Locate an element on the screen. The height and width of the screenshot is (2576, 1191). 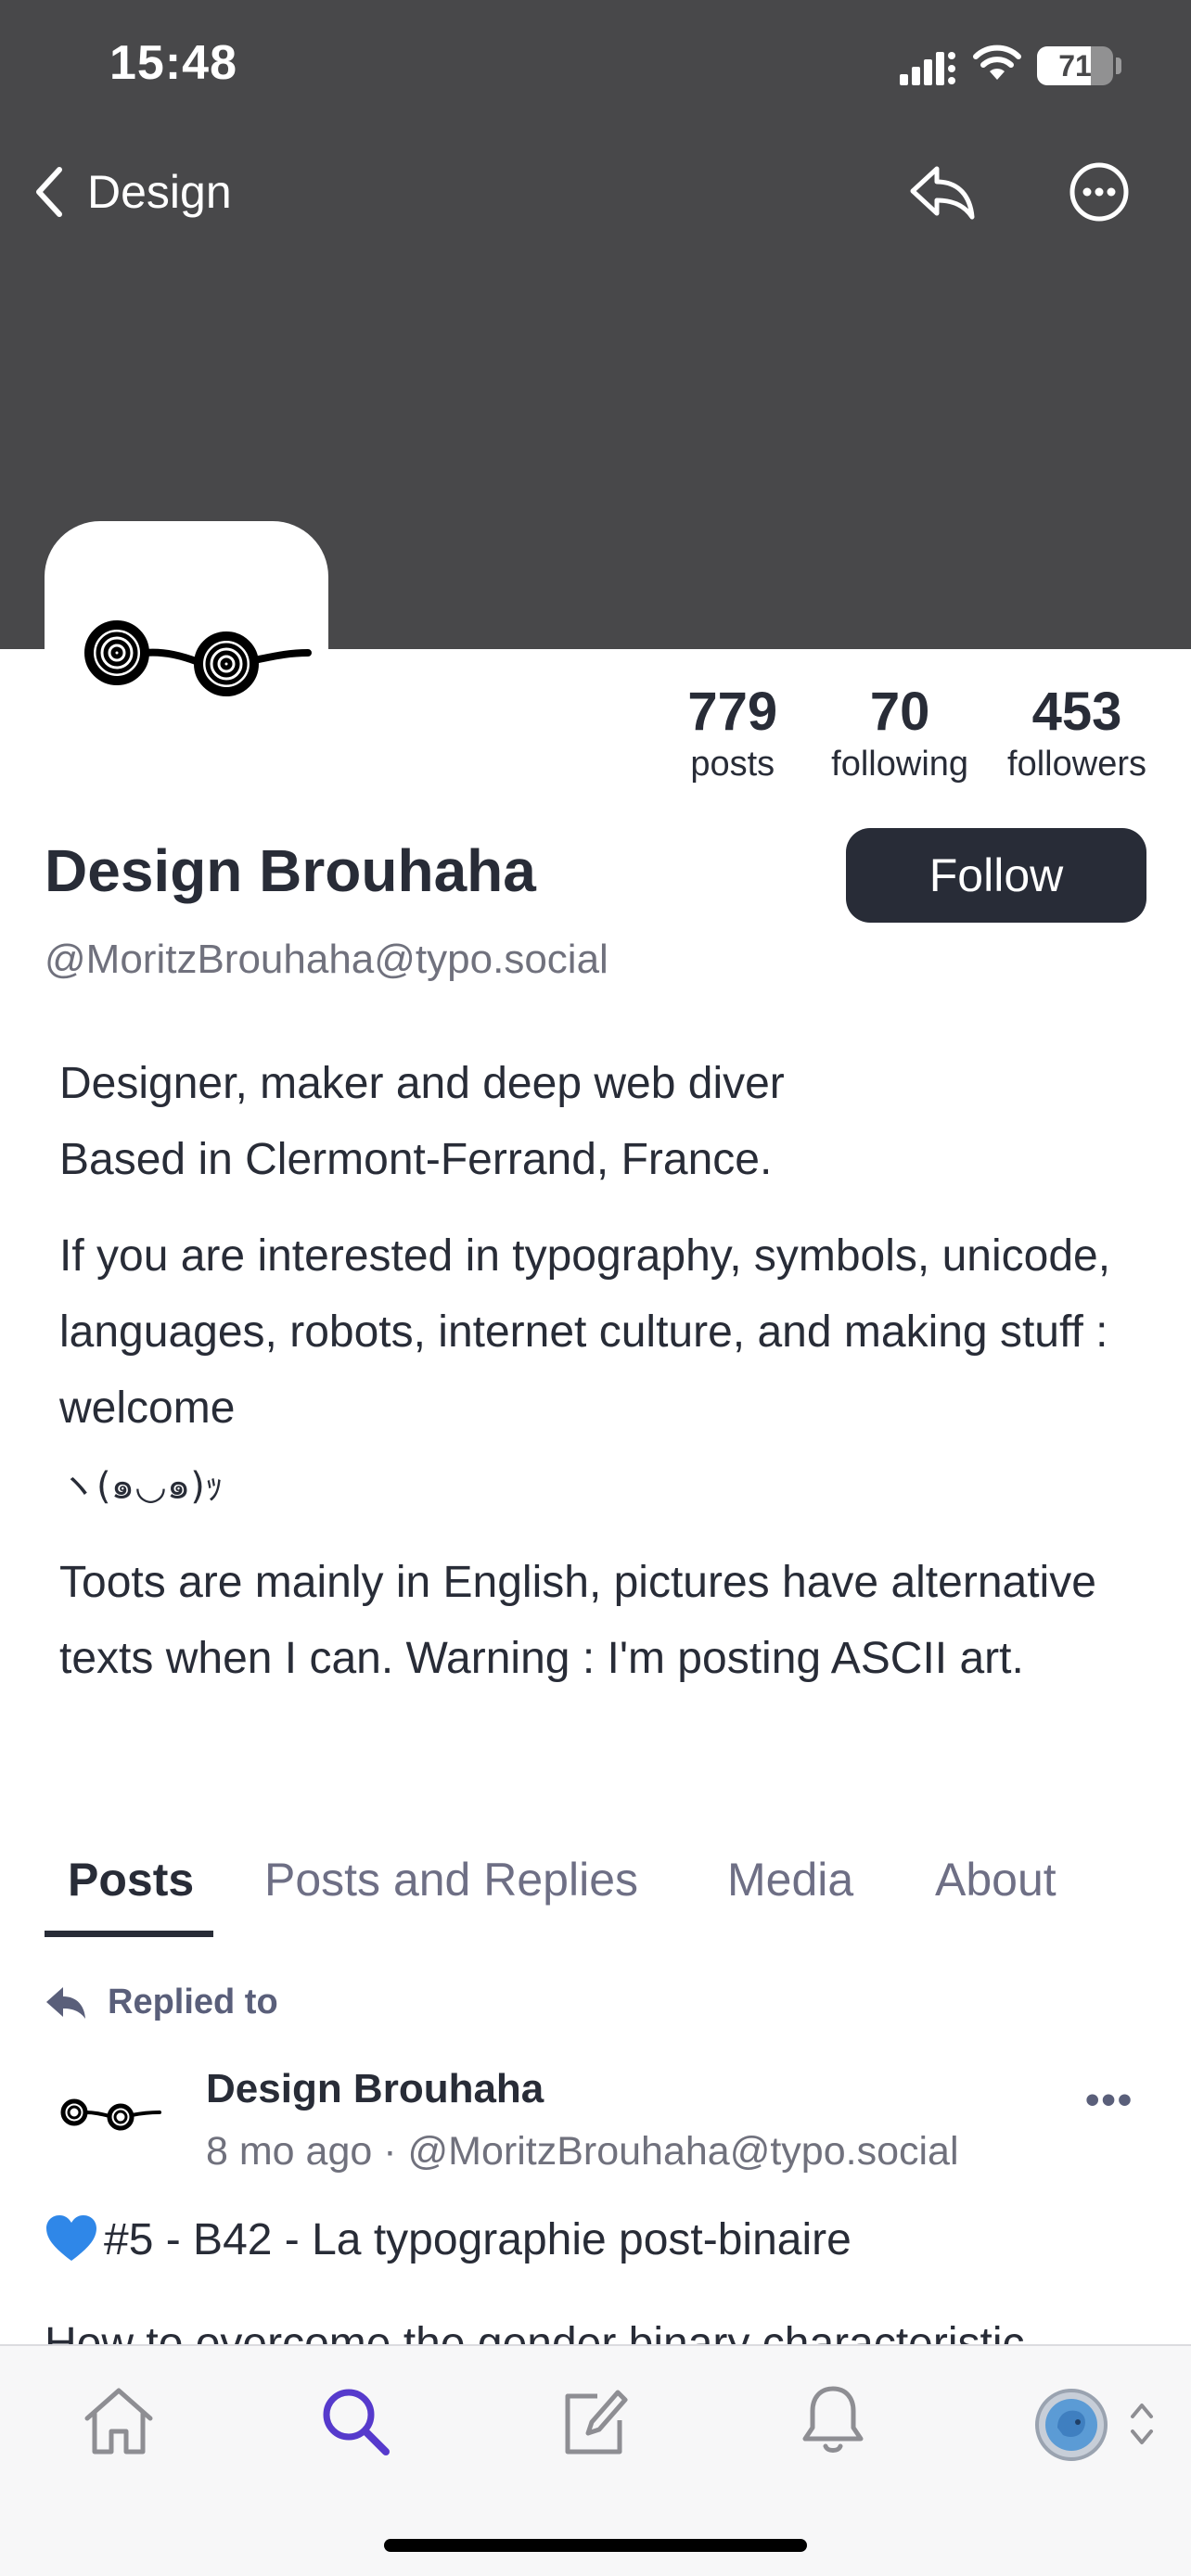
bio-line: Based in Clermont-Ferrand, France. is located at coordinates (416, 1159).